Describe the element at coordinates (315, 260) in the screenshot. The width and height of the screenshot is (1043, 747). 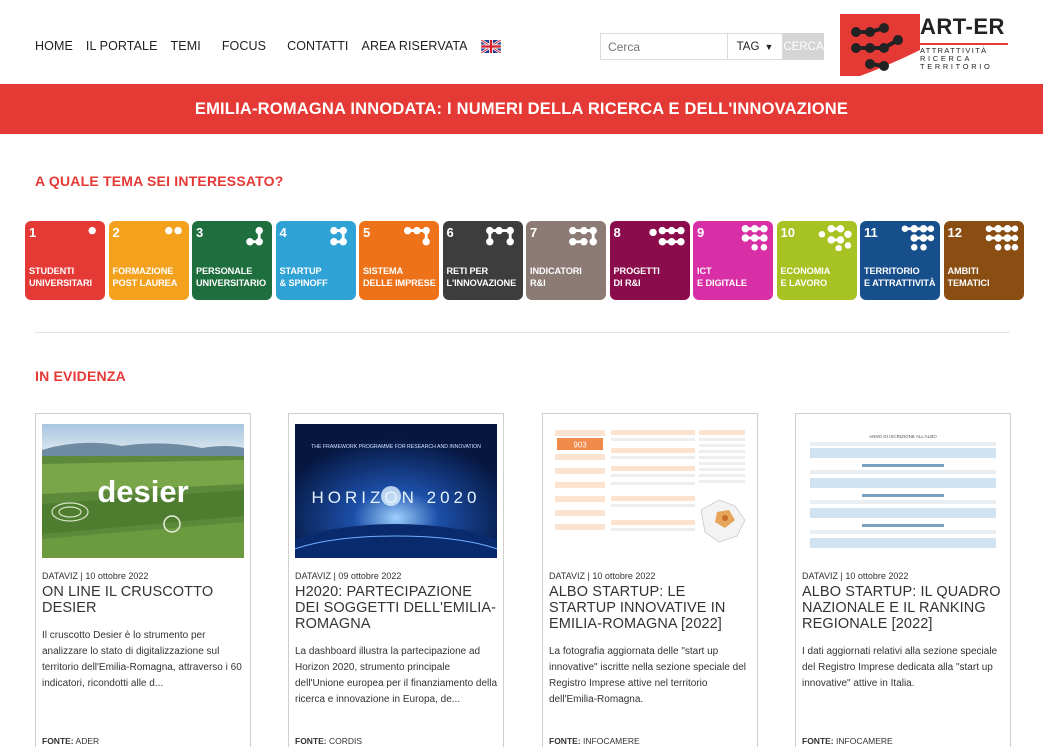
I see `theme-tile-4: 4 STARTUP & SPINOFF` at that location.